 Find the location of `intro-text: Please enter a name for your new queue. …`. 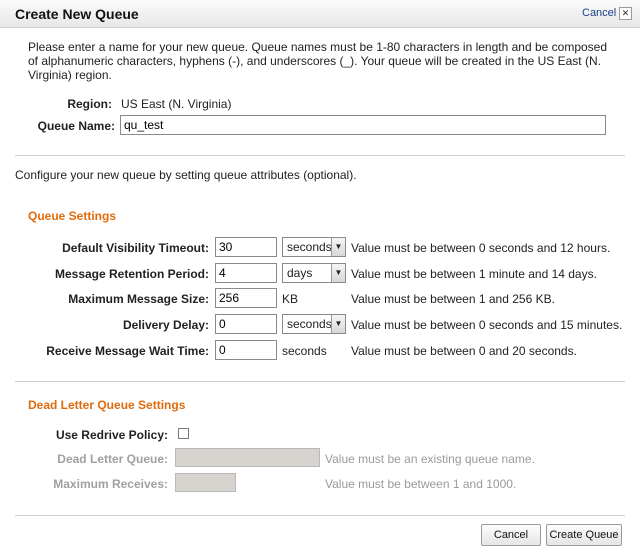

intro-text: Please enter a name for your new queue. … is located at coordinates (318, 61).